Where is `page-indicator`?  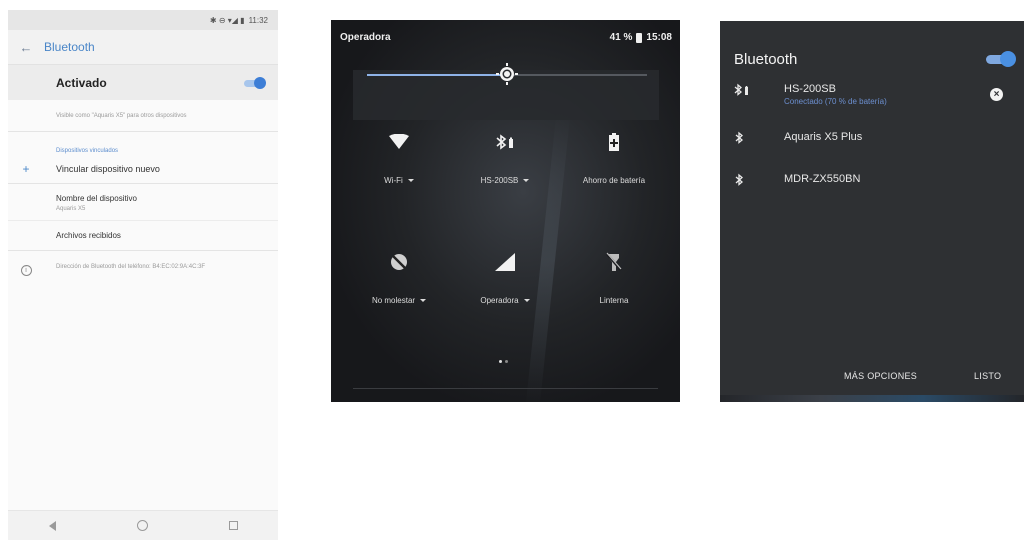
page-indicator is located at coordinates (503, 361).